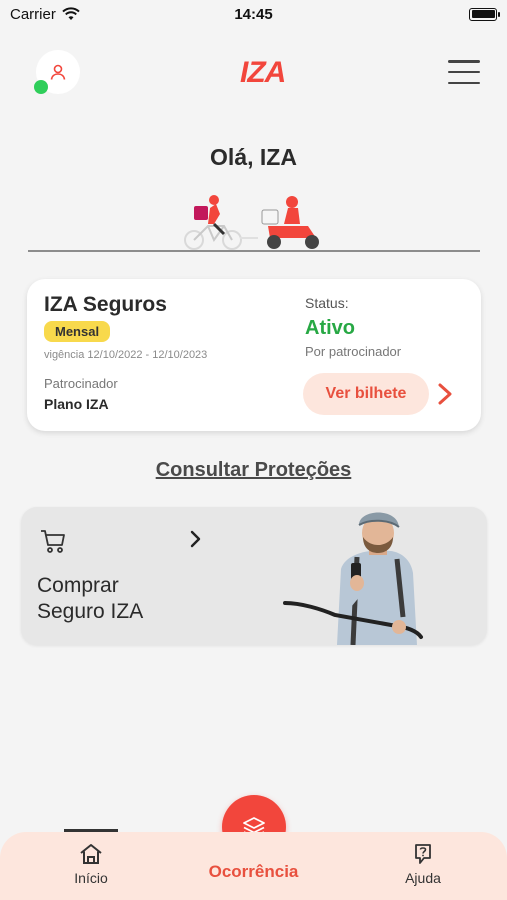  I want to click on nav-active-indicator, so click(91, 830).